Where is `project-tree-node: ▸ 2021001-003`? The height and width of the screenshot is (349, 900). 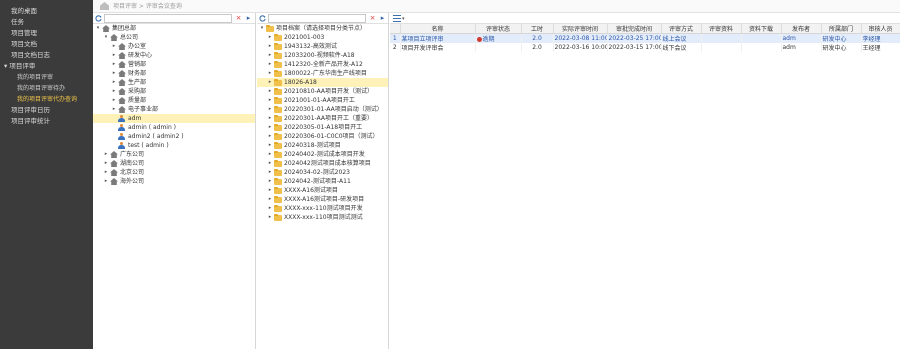
project-tree-node: ▸ 2021001-003 is located at coordinates (322, 37).